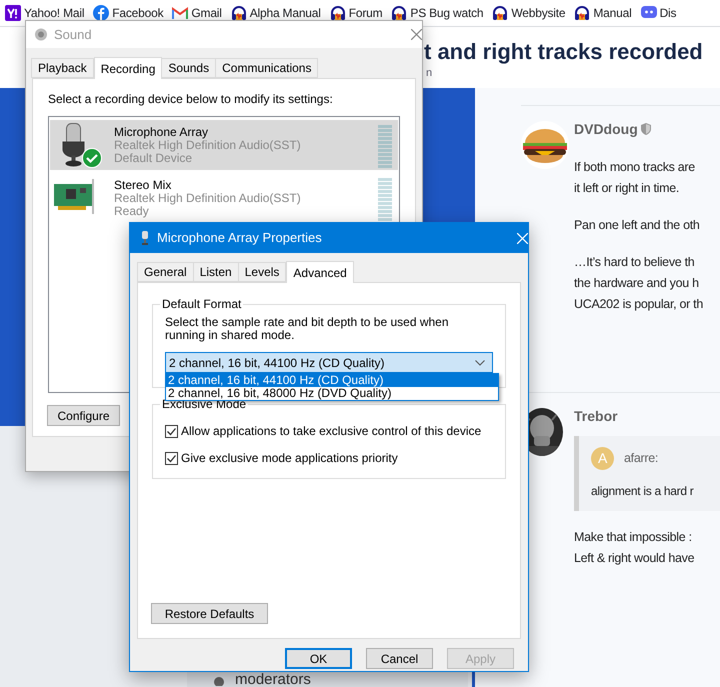  What do you see at coordinates (365, 13) in the screenshot?
I see `bookmark-link: Forum` at bounding box center [365, 13].